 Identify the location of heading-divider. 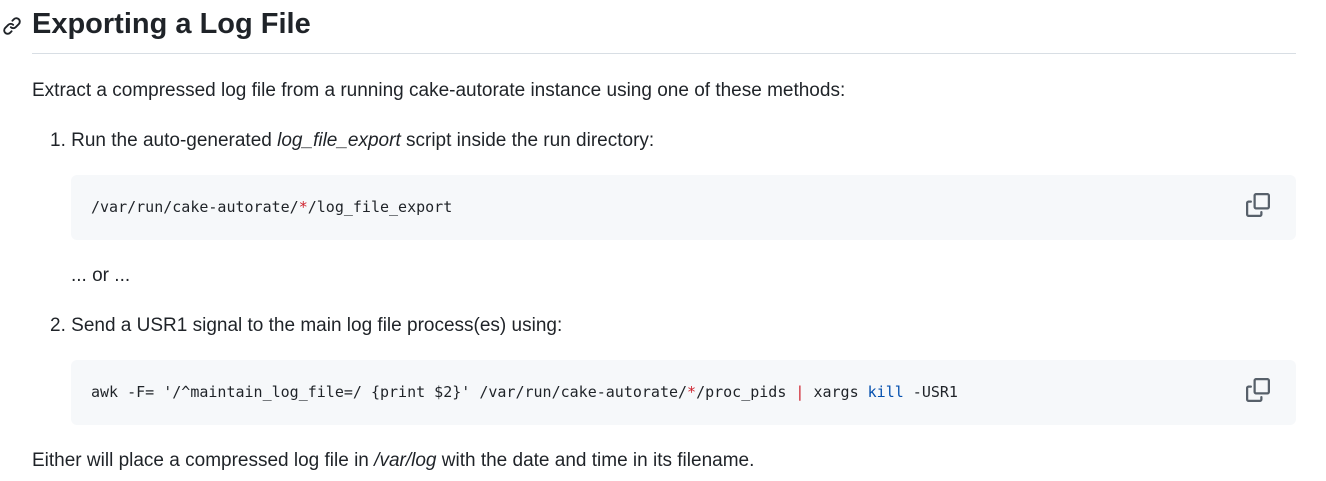
(664, 53).